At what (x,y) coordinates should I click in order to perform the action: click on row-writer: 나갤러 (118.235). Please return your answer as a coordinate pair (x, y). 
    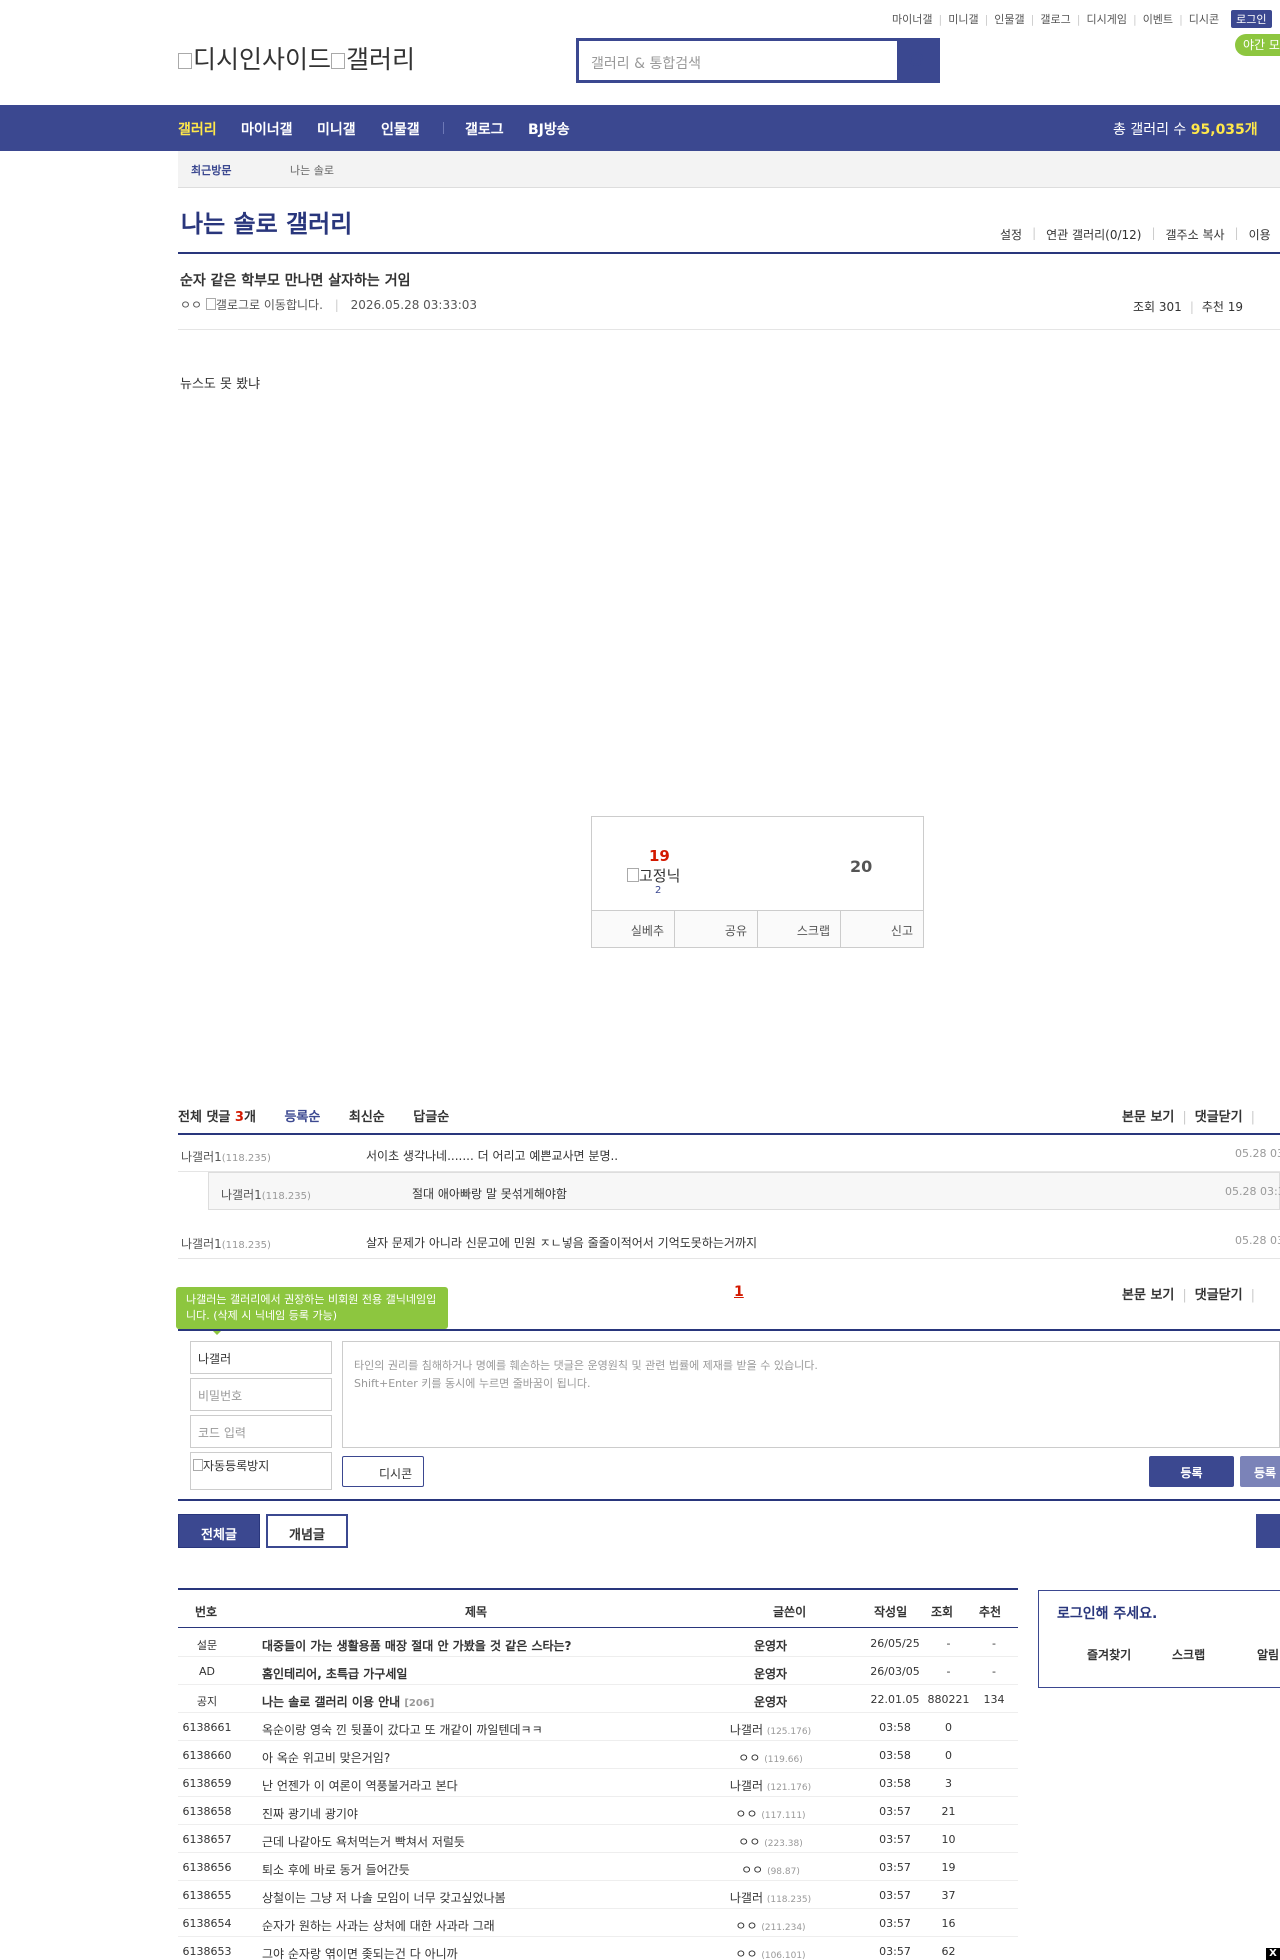
    Looking at the image, I should click on (770, 1897).